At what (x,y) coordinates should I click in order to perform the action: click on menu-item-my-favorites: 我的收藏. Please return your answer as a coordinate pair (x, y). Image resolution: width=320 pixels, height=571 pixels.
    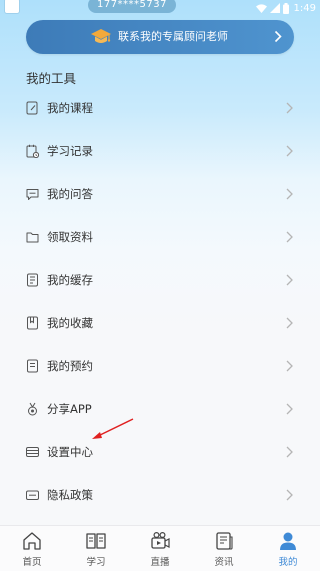
    Looking at the image, I should click on (160, 323).